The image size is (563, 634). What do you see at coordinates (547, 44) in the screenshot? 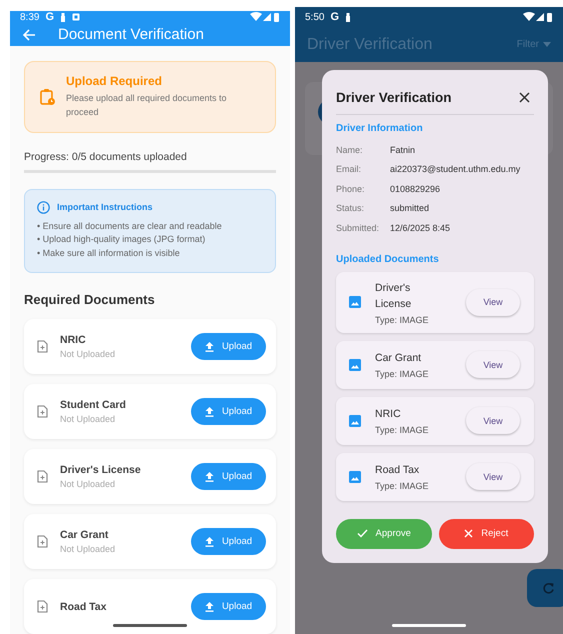
I see `dropdown-icon` at bounding box center [547, 44].